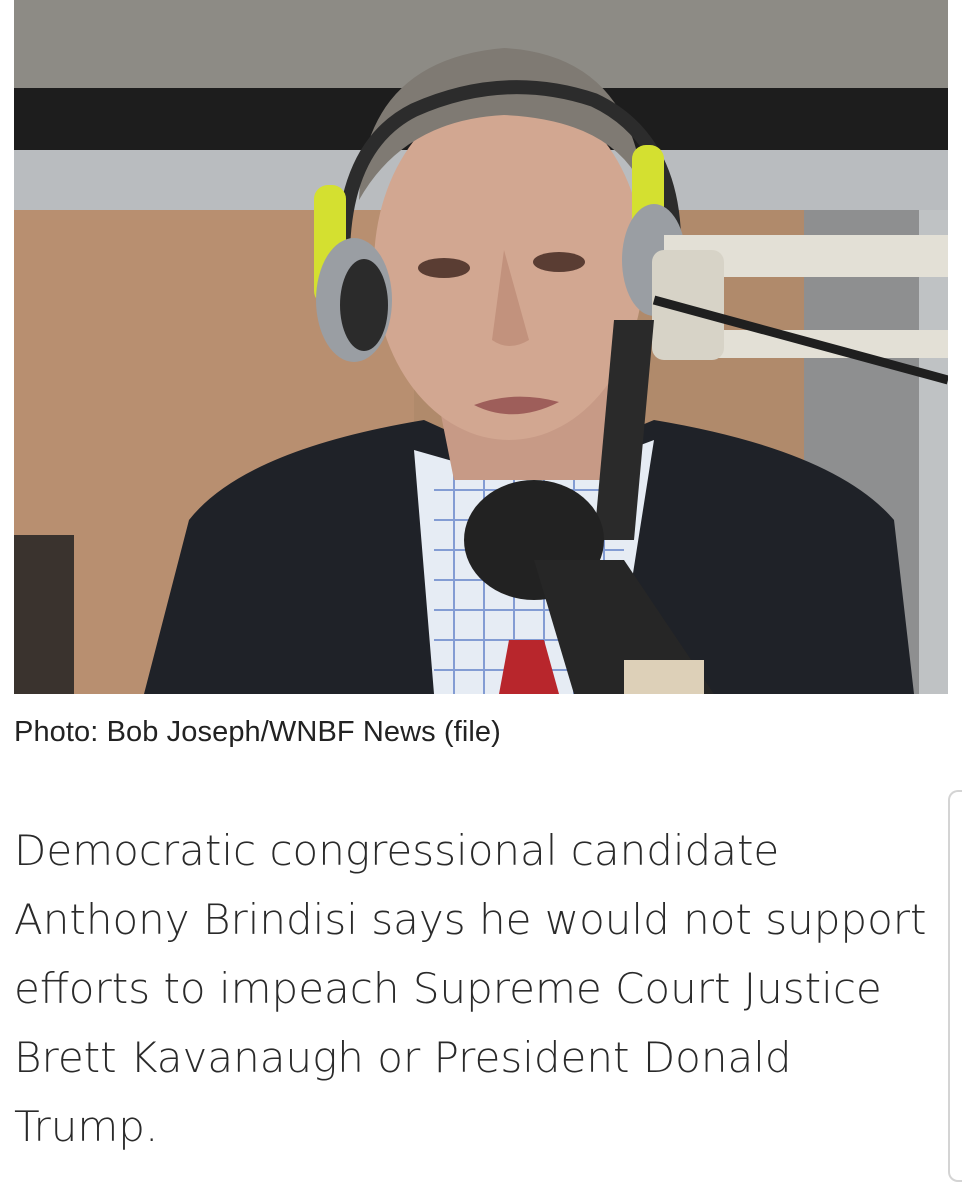  Describe the element at coordinates (955, 986) in the screenshot. I see `scrollbar` at that location.